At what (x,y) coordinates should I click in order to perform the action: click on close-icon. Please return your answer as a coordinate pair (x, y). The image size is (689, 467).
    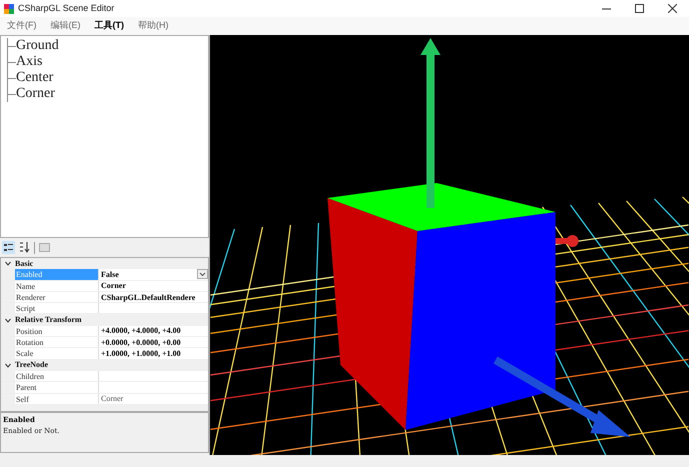
    Looking at the image, I should click on (672, 8).